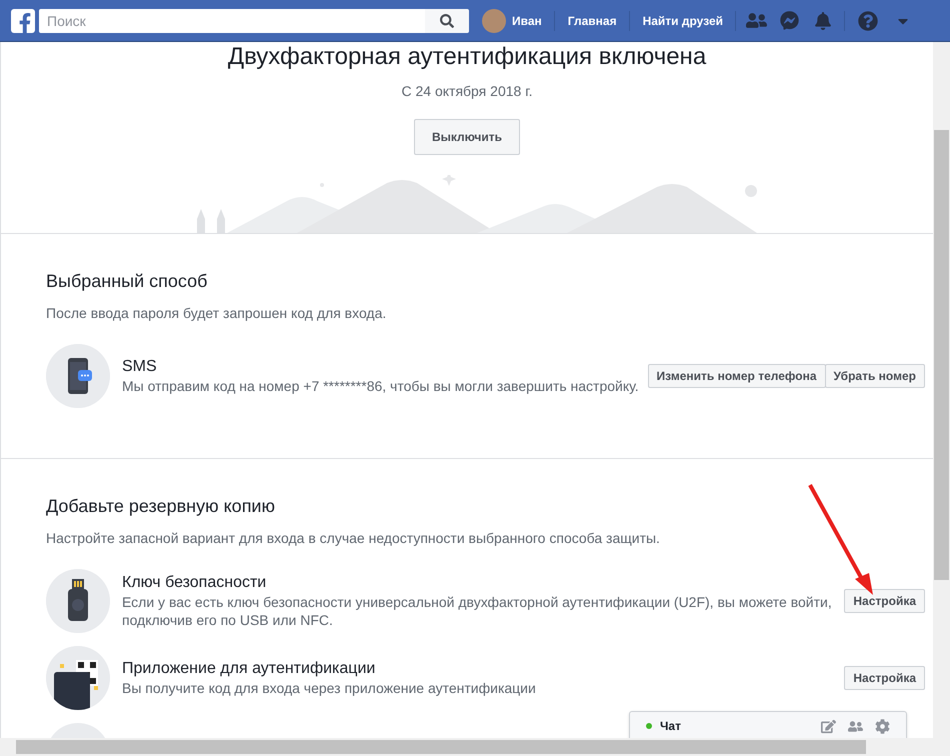 The image size is (950, 756). I want to click on contacts-icon, so click(855, 726).